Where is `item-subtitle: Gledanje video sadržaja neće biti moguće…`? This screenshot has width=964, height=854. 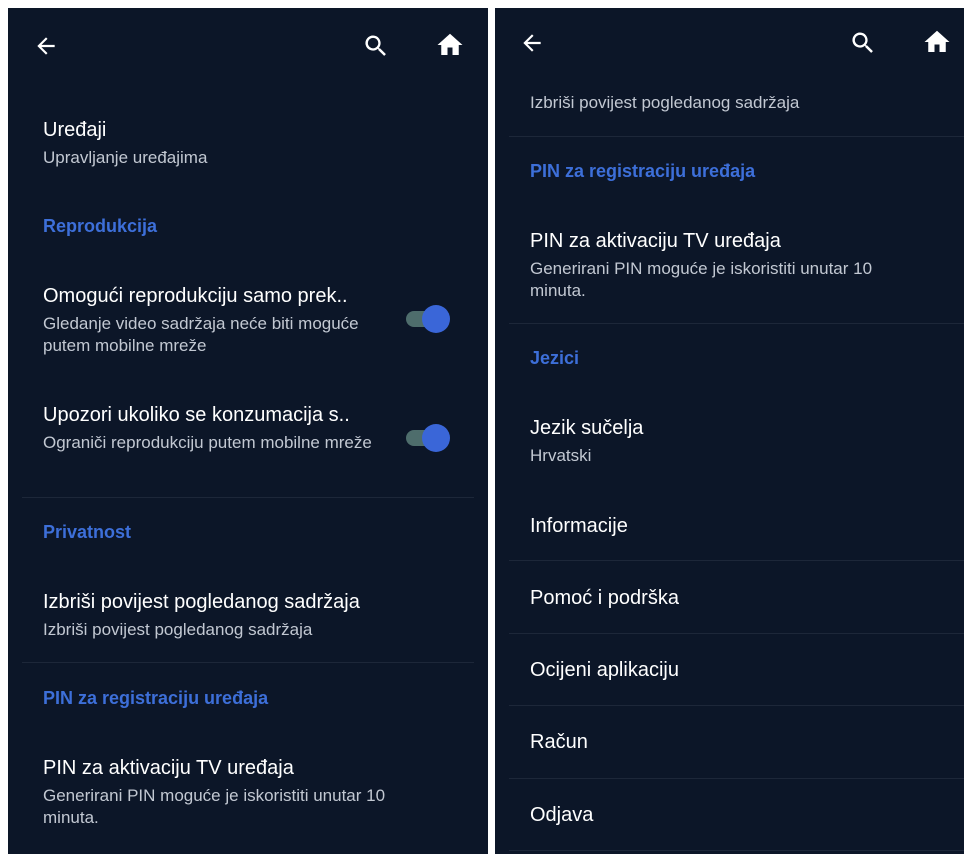
item-subtitle: Gledanje video sadržaja neće biti moguće… is located at coordinates (201, 334).